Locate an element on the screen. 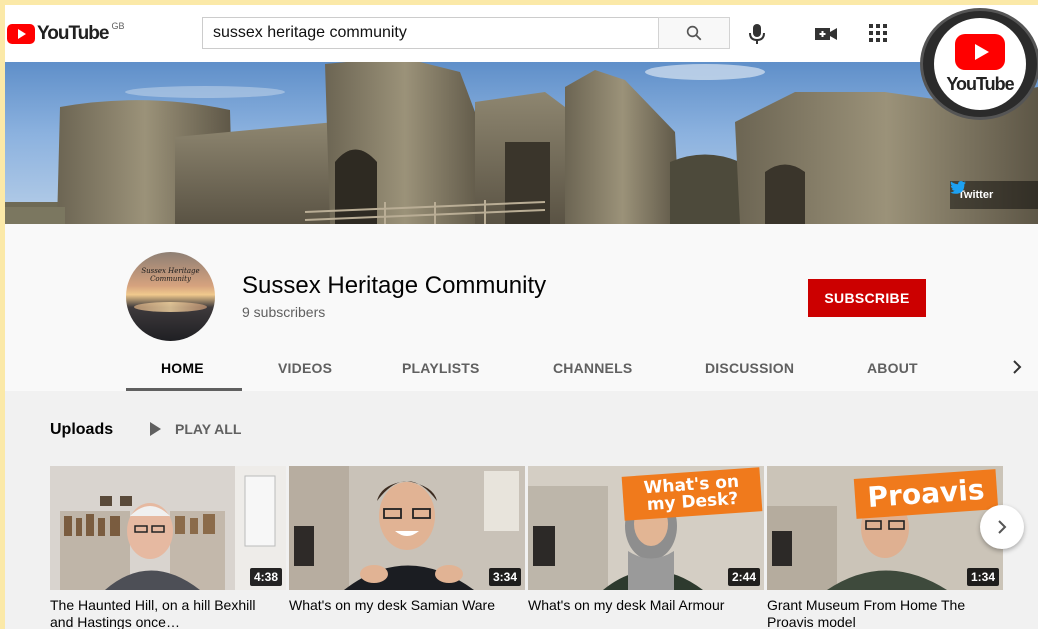 This screenshot has height=629, width=1038. youtube-badge-overlay: YouTube is located at coordinates (979, 64).